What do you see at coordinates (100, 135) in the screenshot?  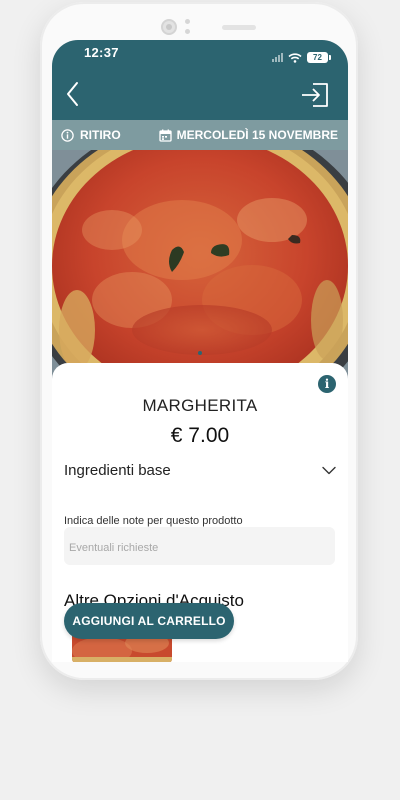 I see `pickup-mode-label: RITIRO` at bounding box center [100, 135].